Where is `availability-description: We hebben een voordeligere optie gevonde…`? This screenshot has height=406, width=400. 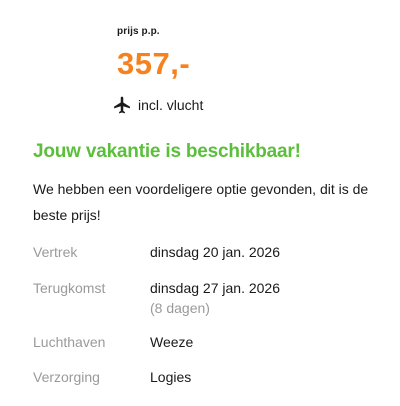
availability-description: We hebben een voordeligere optie gevonde… is located at coordinates (201, 202).